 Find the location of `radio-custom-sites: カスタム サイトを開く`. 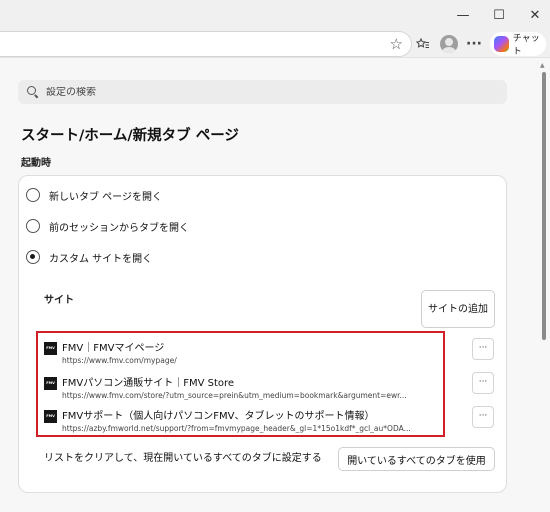

radio-custom-sites: カスタム サイトを開く is located at coordinates (89, 257).